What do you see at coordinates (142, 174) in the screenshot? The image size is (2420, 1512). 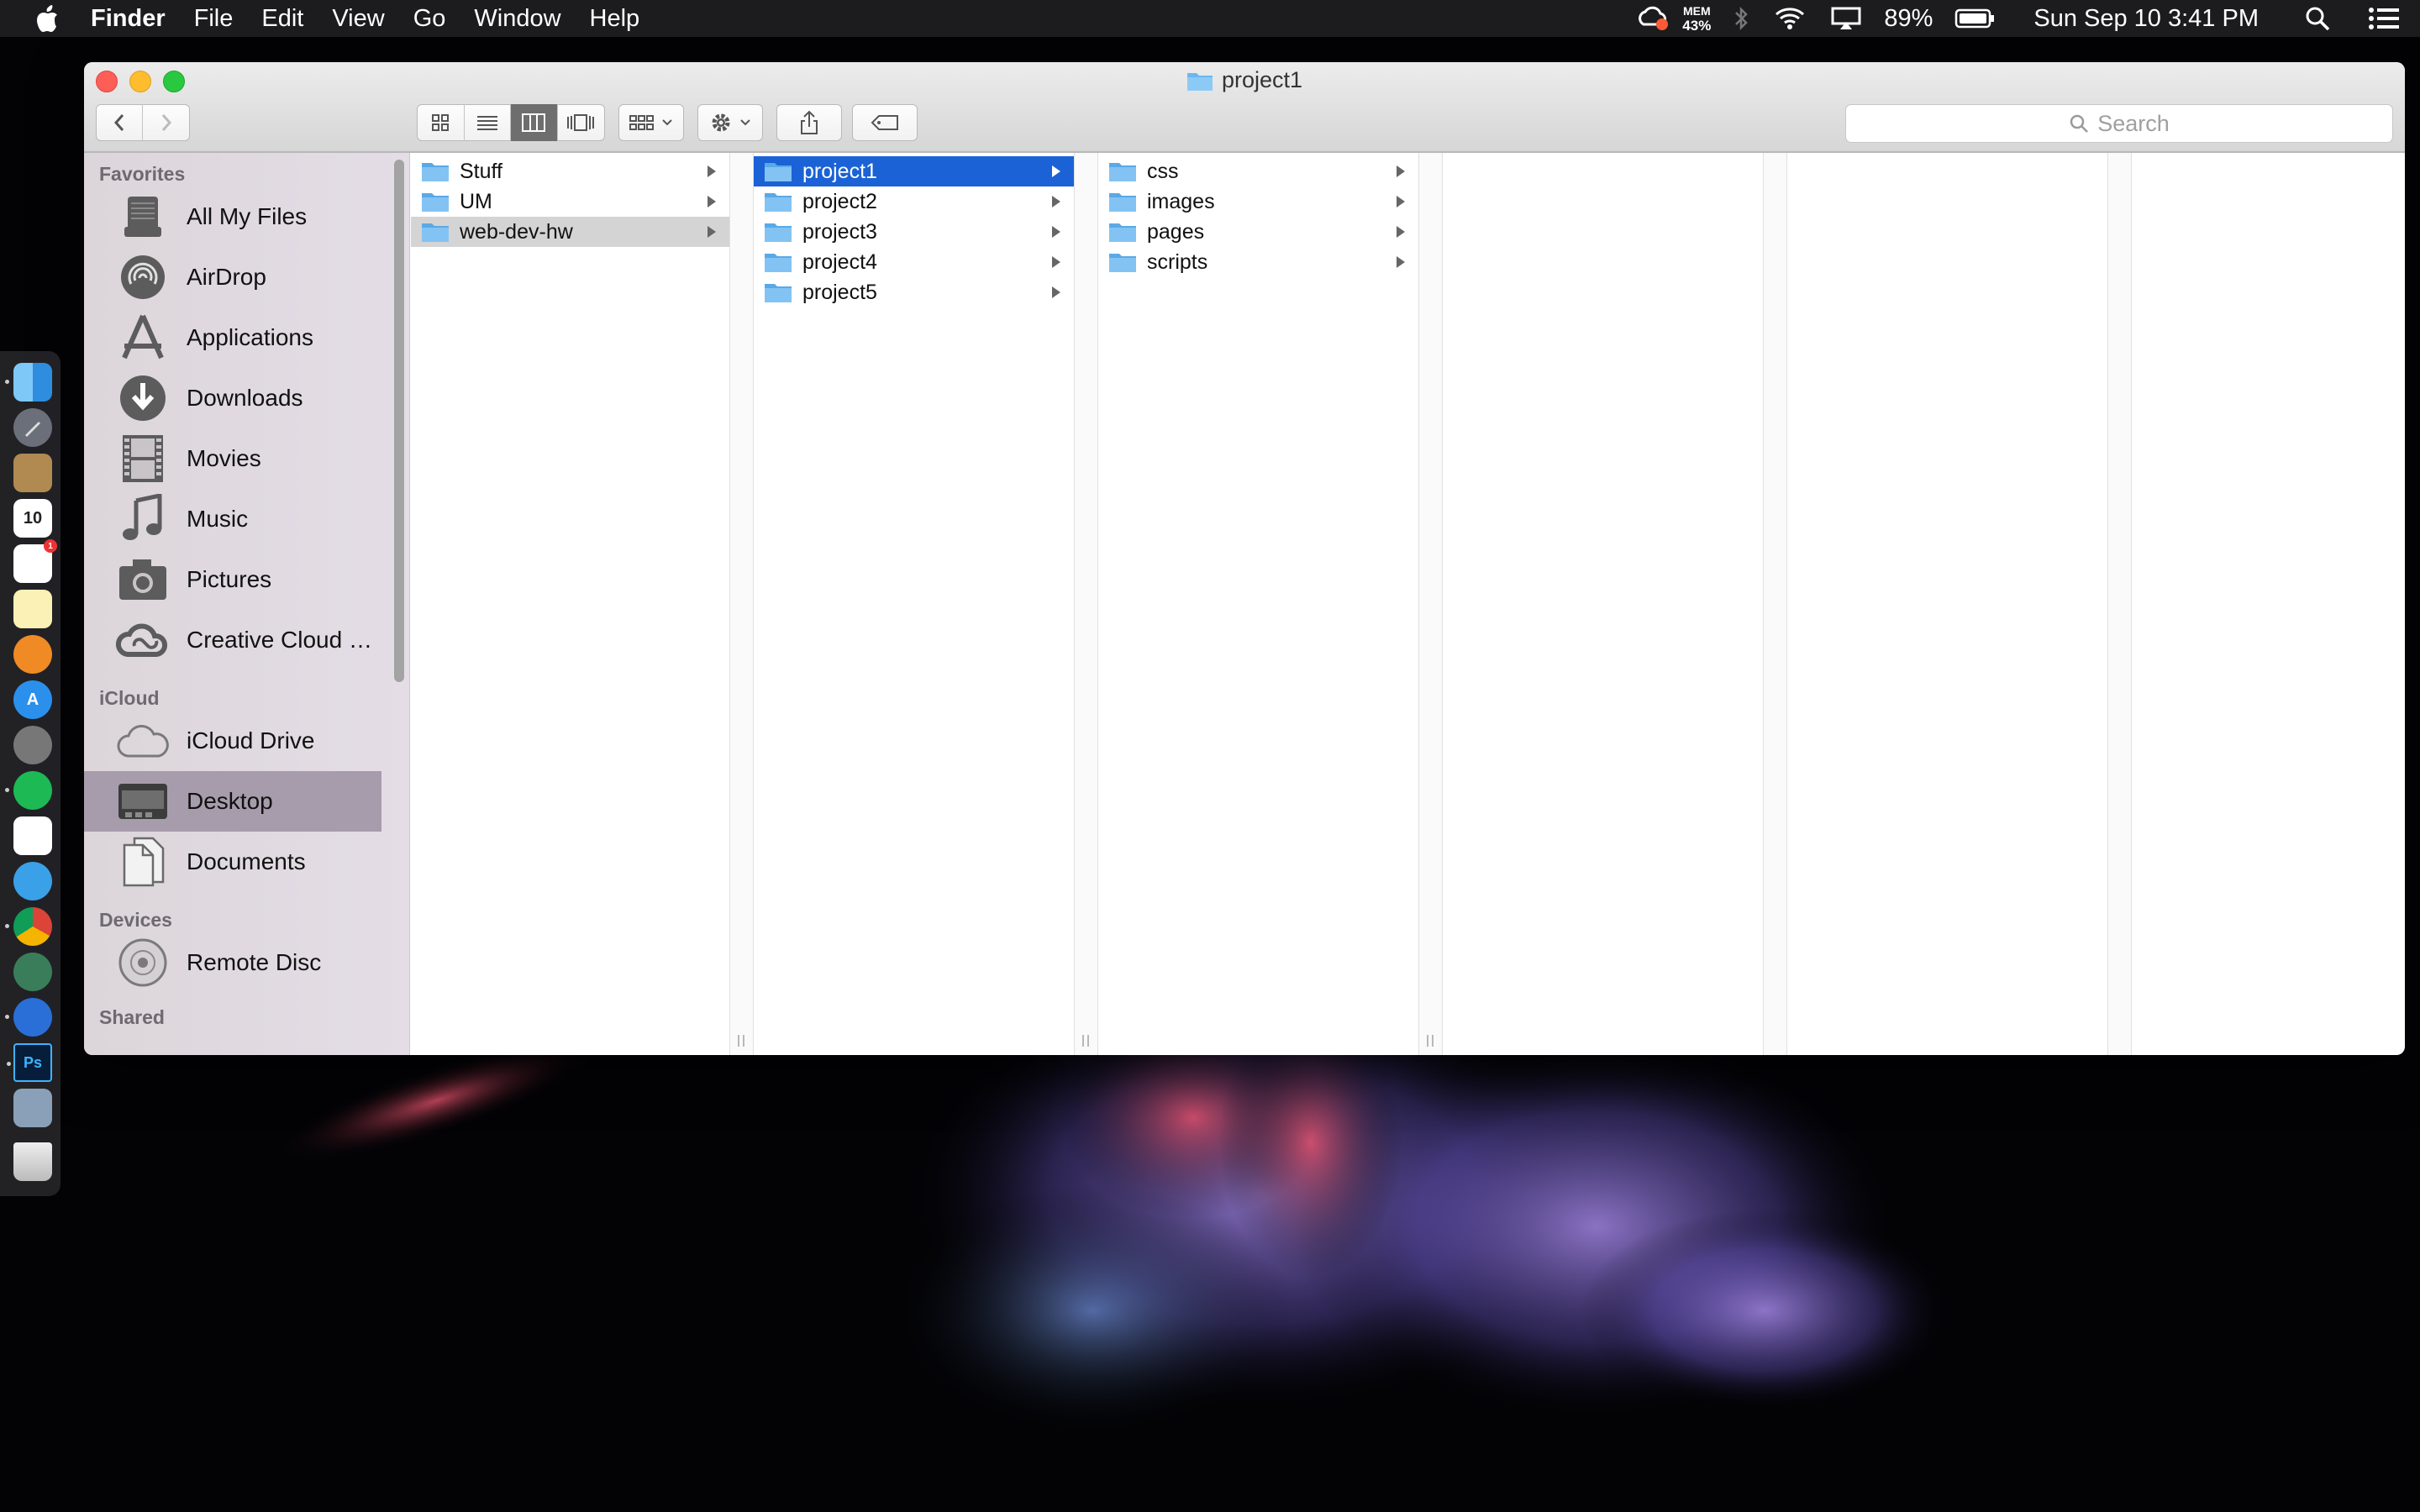 I see `sidebar-section-favorites: Favorites` at bounding box center [142, 174].